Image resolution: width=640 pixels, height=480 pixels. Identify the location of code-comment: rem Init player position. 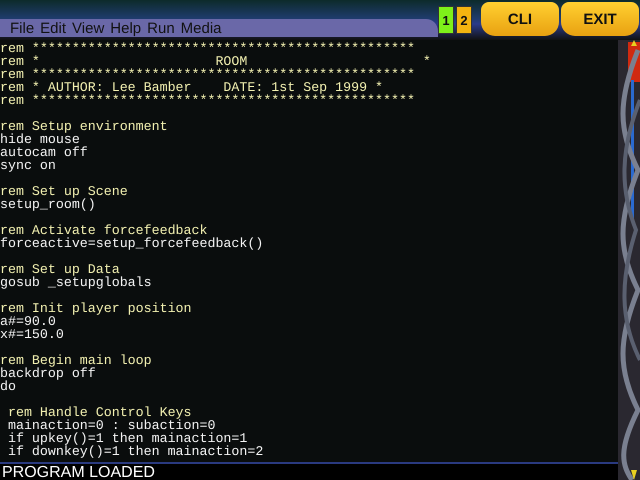
(96, 308).